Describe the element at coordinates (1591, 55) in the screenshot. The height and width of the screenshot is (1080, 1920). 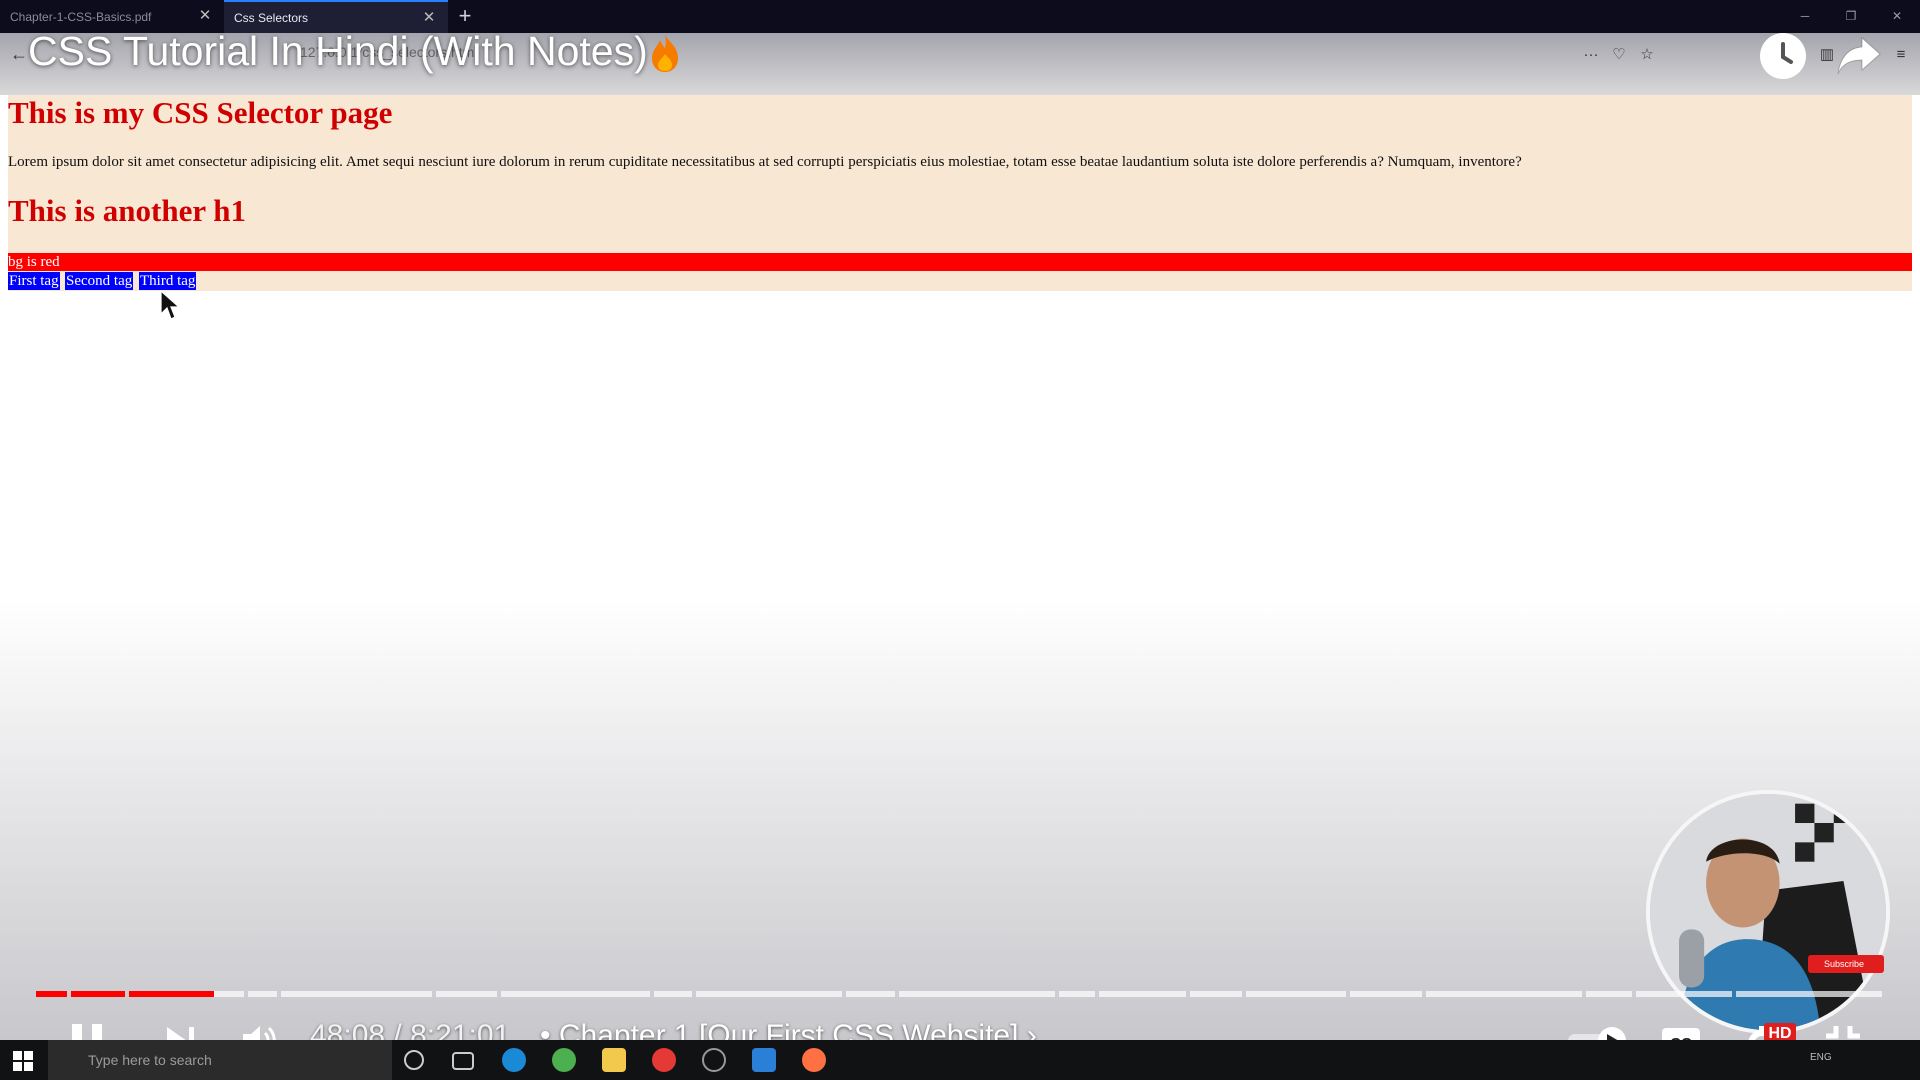
I see `page-actions-icon: ···` at that location.